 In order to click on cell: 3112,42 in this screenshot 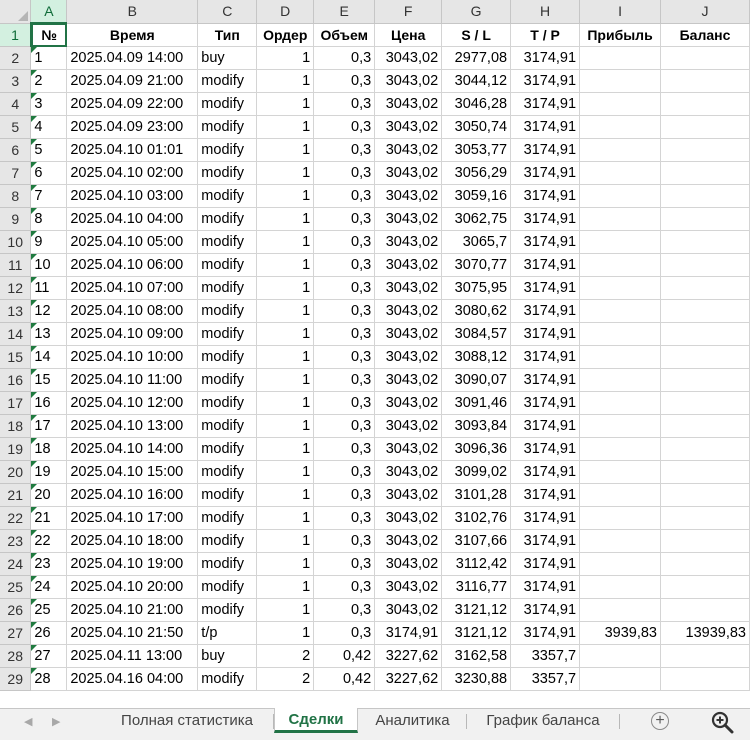, I will do `click(476, 564)`.